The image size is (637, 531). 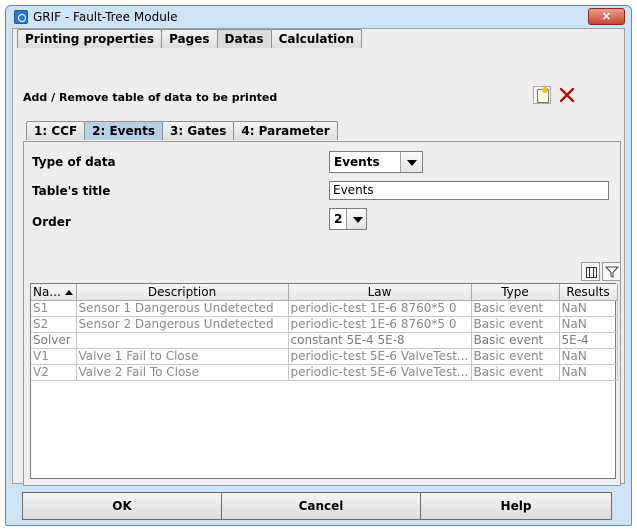 I want to click on cell-name: S2, so click(x=54, y=324).